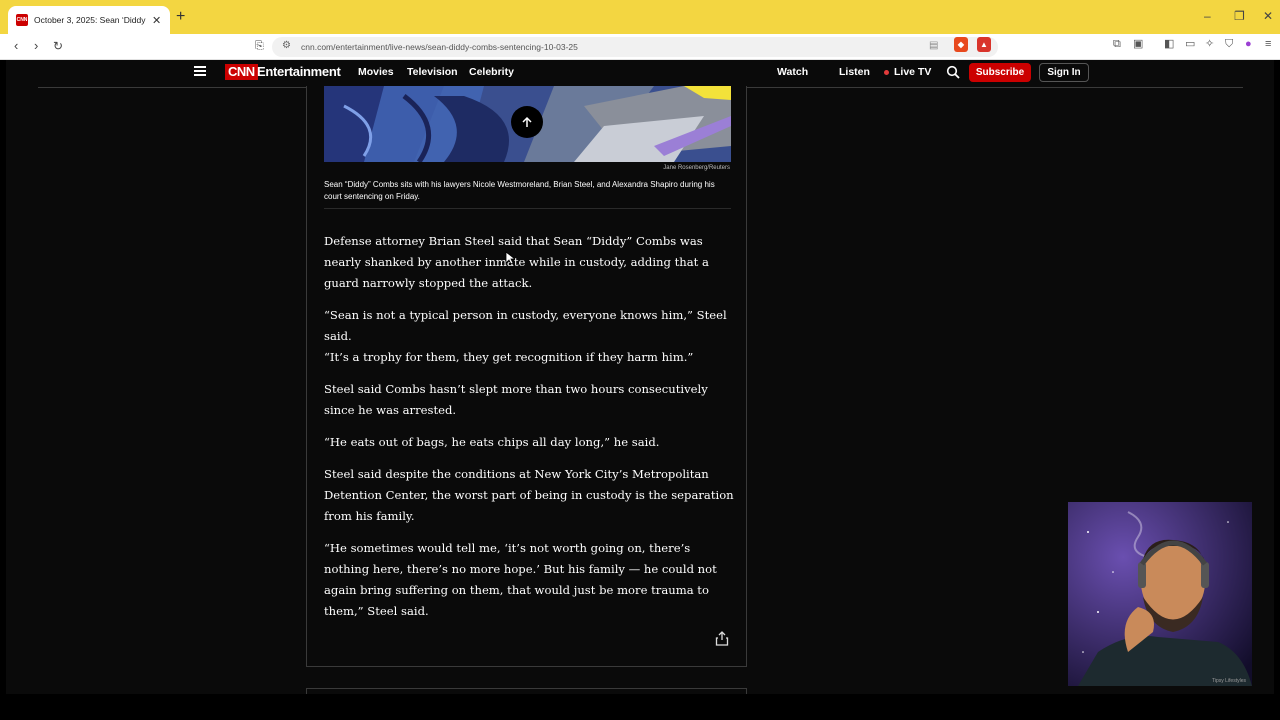 This screenshot has width=1280, height=720. I want to click on nav-link-television: Television, so click(432, 72).